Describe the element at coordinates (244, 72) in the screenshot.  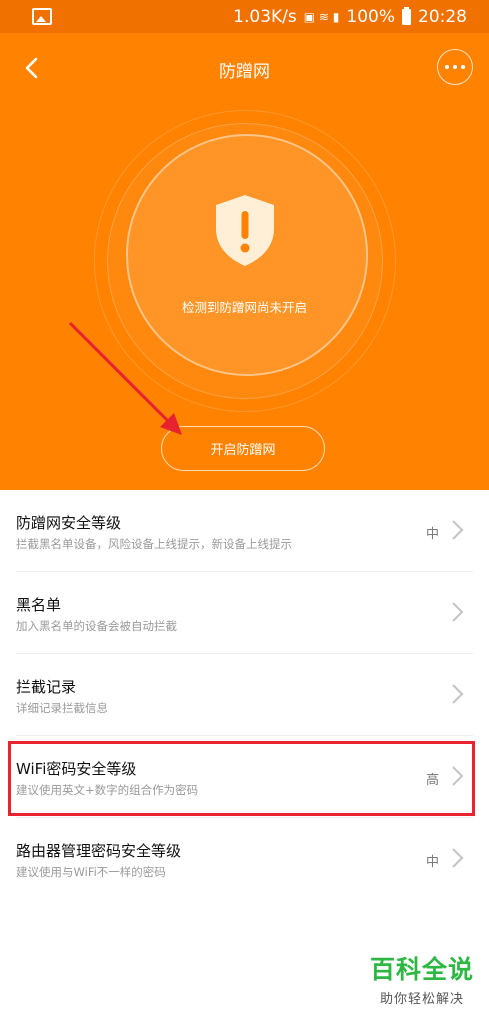
I see `page-title: 防蹭网` at that location.